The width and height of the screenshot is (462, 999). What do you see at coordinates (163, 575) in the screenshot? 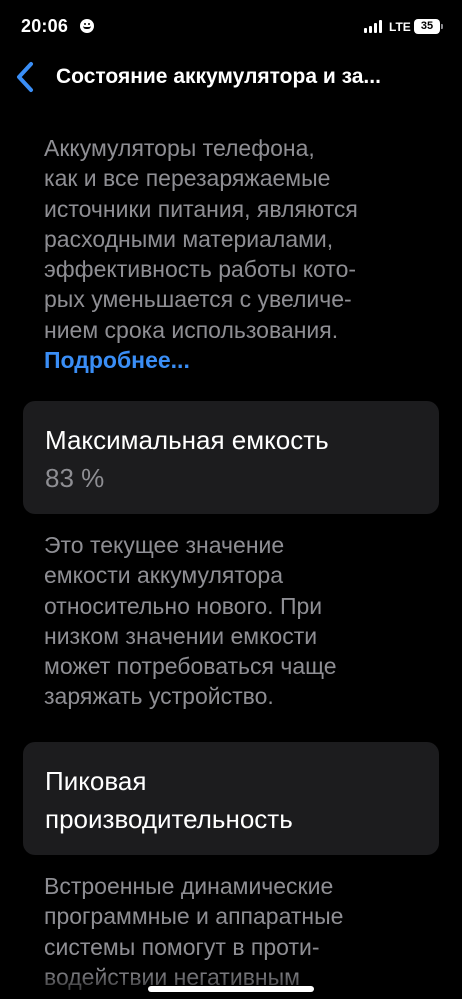
I see `description-line: емкости аккумулятора` at bounding box center [163, 575].